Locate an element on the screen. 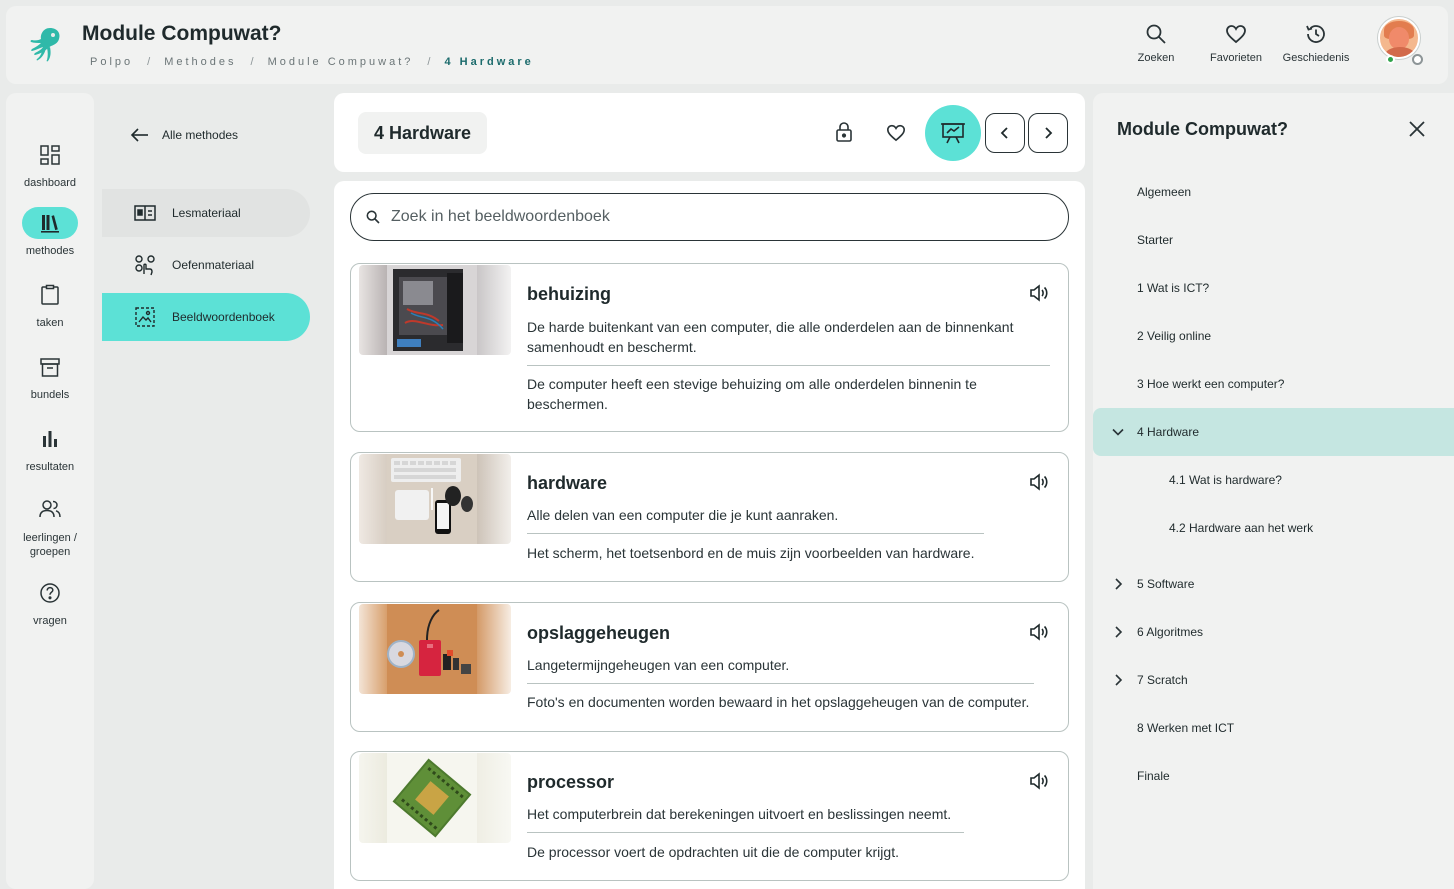 This screenshot has height=889, width=1454. breadcrumb-item-module: Module Compuwat? is located at coordinates (341, 62).